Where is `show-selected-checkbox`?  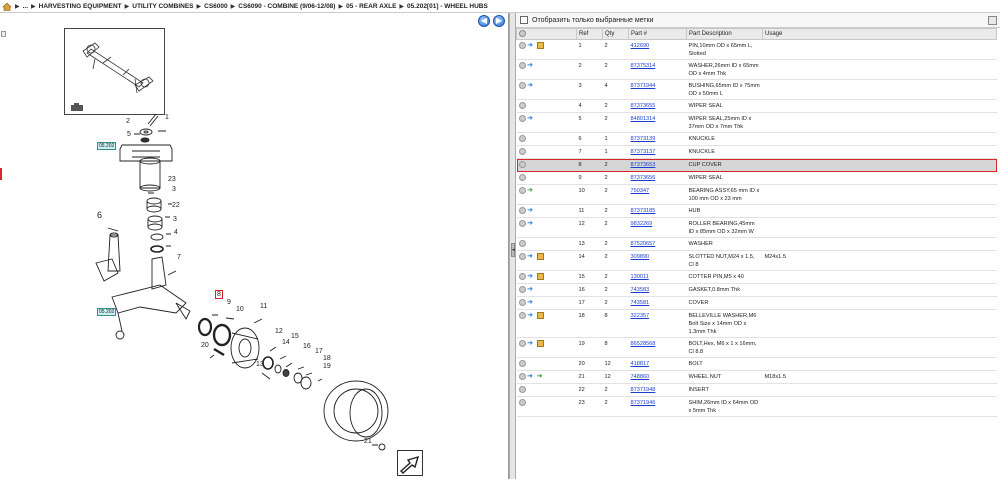
show-selected-checkbox is located at coordinates (524, 20).